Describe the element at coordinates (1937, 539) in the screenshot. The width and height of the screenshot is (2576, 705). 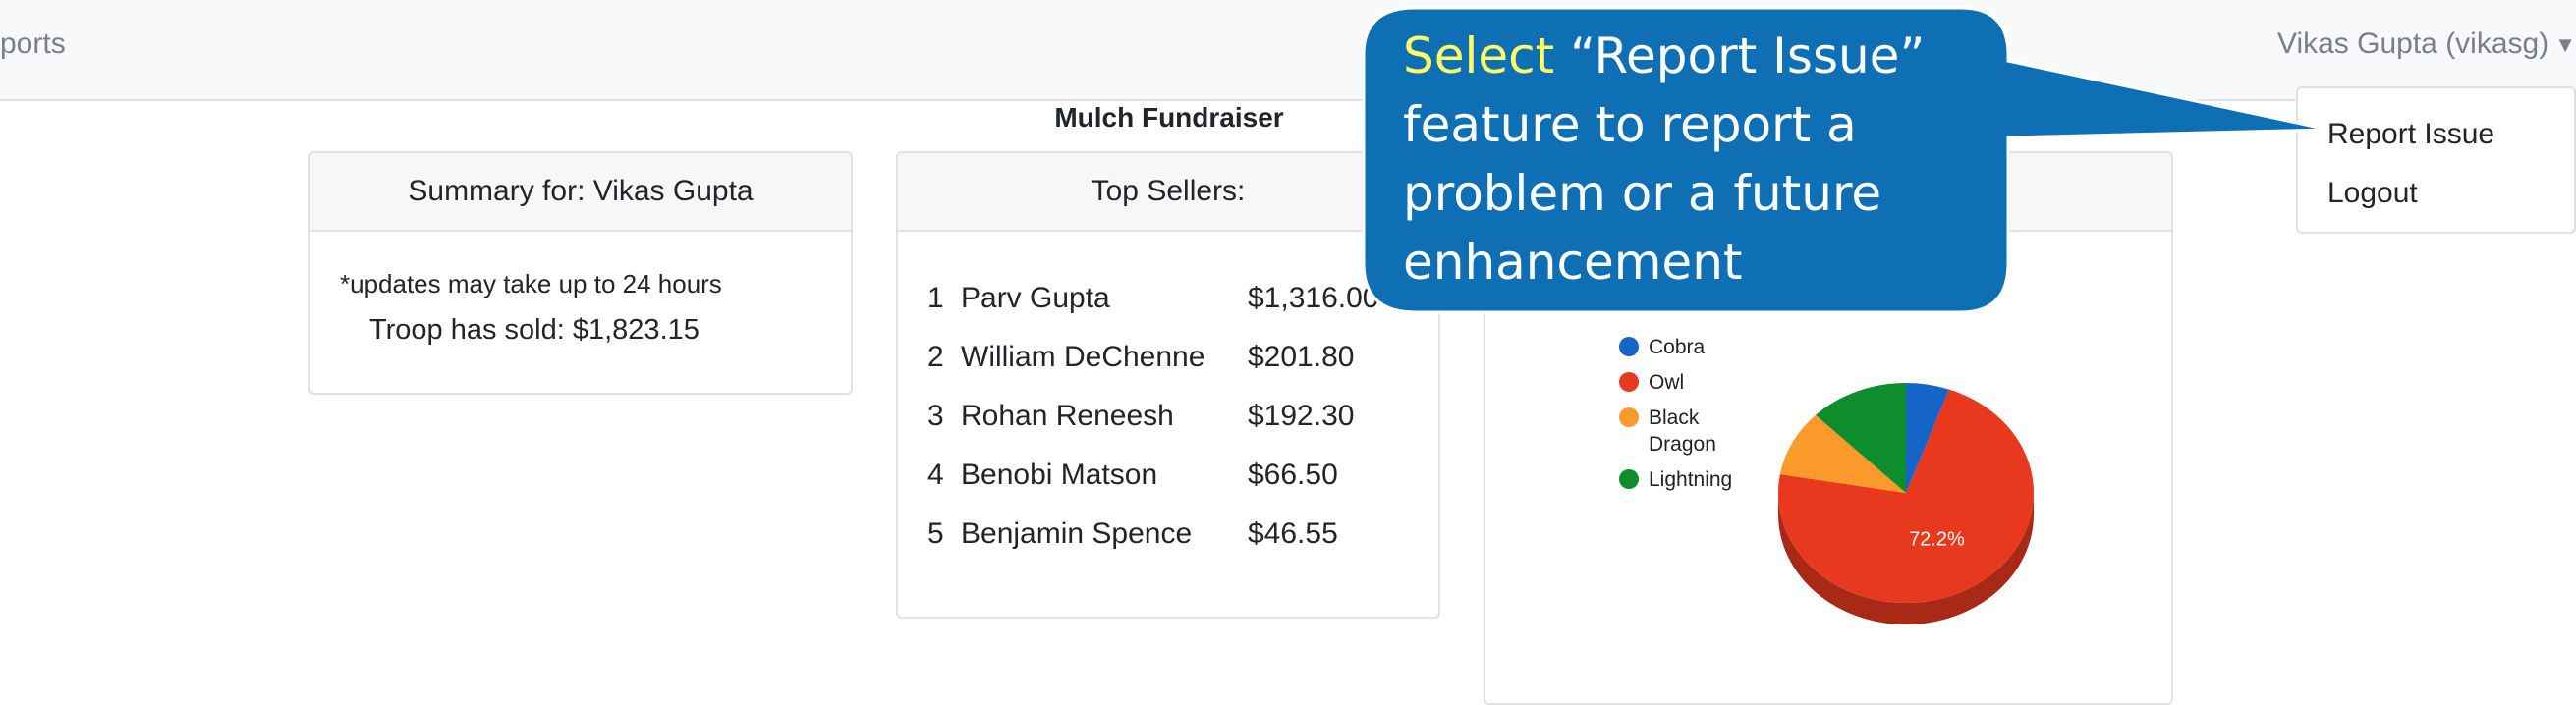
I see `pie-data-label: 72.2%` at that location.